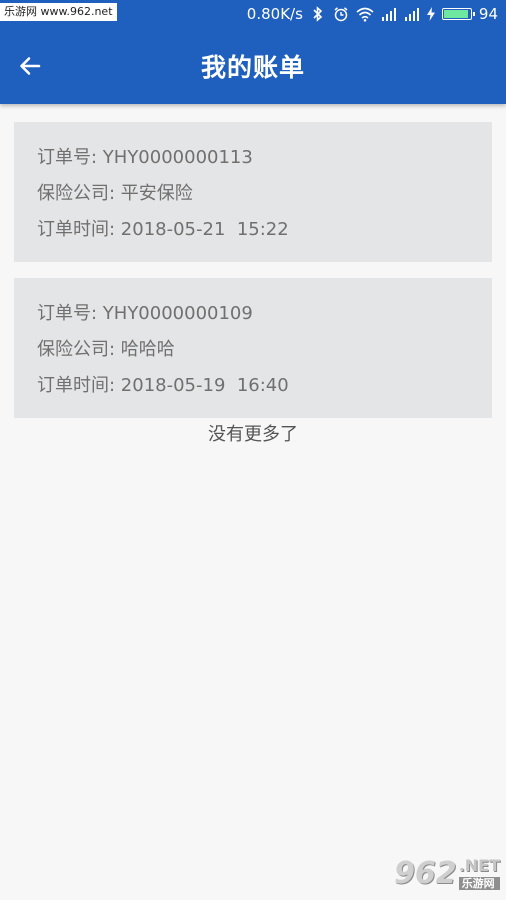 The image size is (506, 900). Describe the element at coordinates (425, 873) in the screenshot. I see `logo-number: 962` at that location.